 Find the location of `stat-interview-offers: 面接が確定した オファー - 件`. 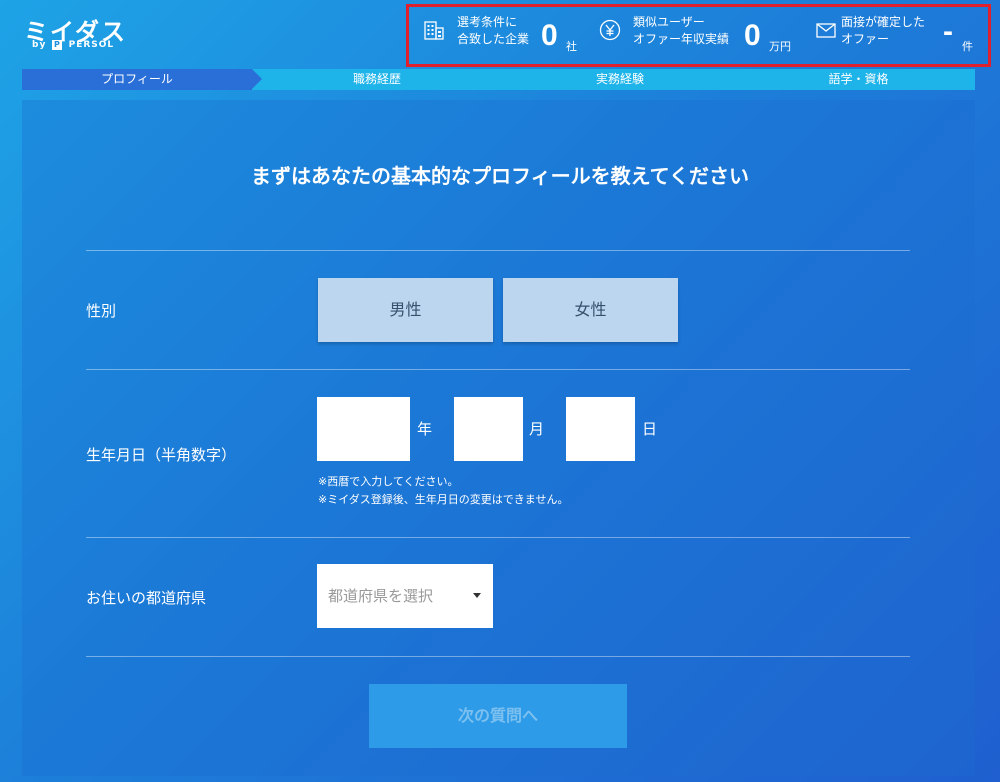

stat-interview-offers: 面接が確定した オファー - 件 is located at coordinates (900, 35).